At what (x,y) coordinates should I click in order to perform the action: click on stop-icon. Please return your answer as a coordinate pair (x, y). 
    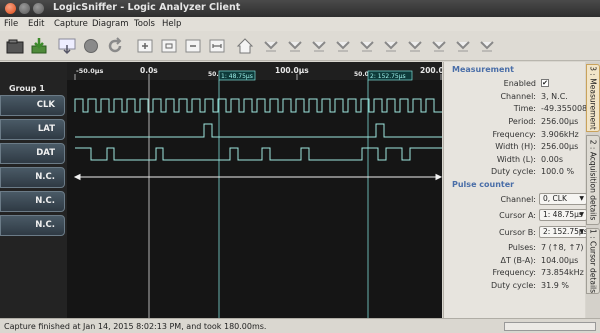
    Looking at the image, I should click on (91, 46).